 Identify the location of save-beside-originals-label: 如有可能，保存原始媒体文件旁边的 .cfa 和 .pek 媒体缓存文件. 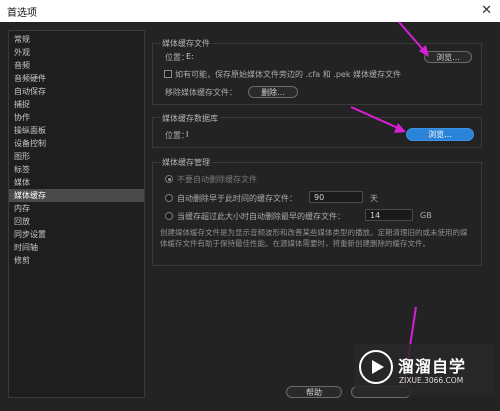
(288, 74).